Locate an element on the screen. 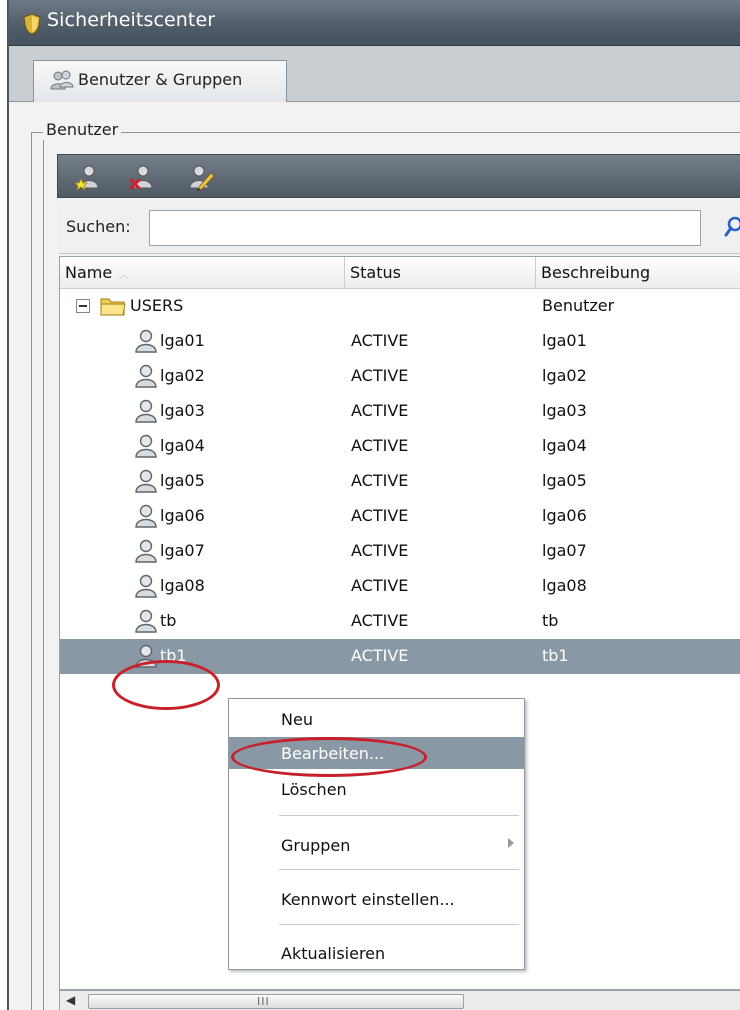  folder-name: USERS is located at coordinates (157, 305).